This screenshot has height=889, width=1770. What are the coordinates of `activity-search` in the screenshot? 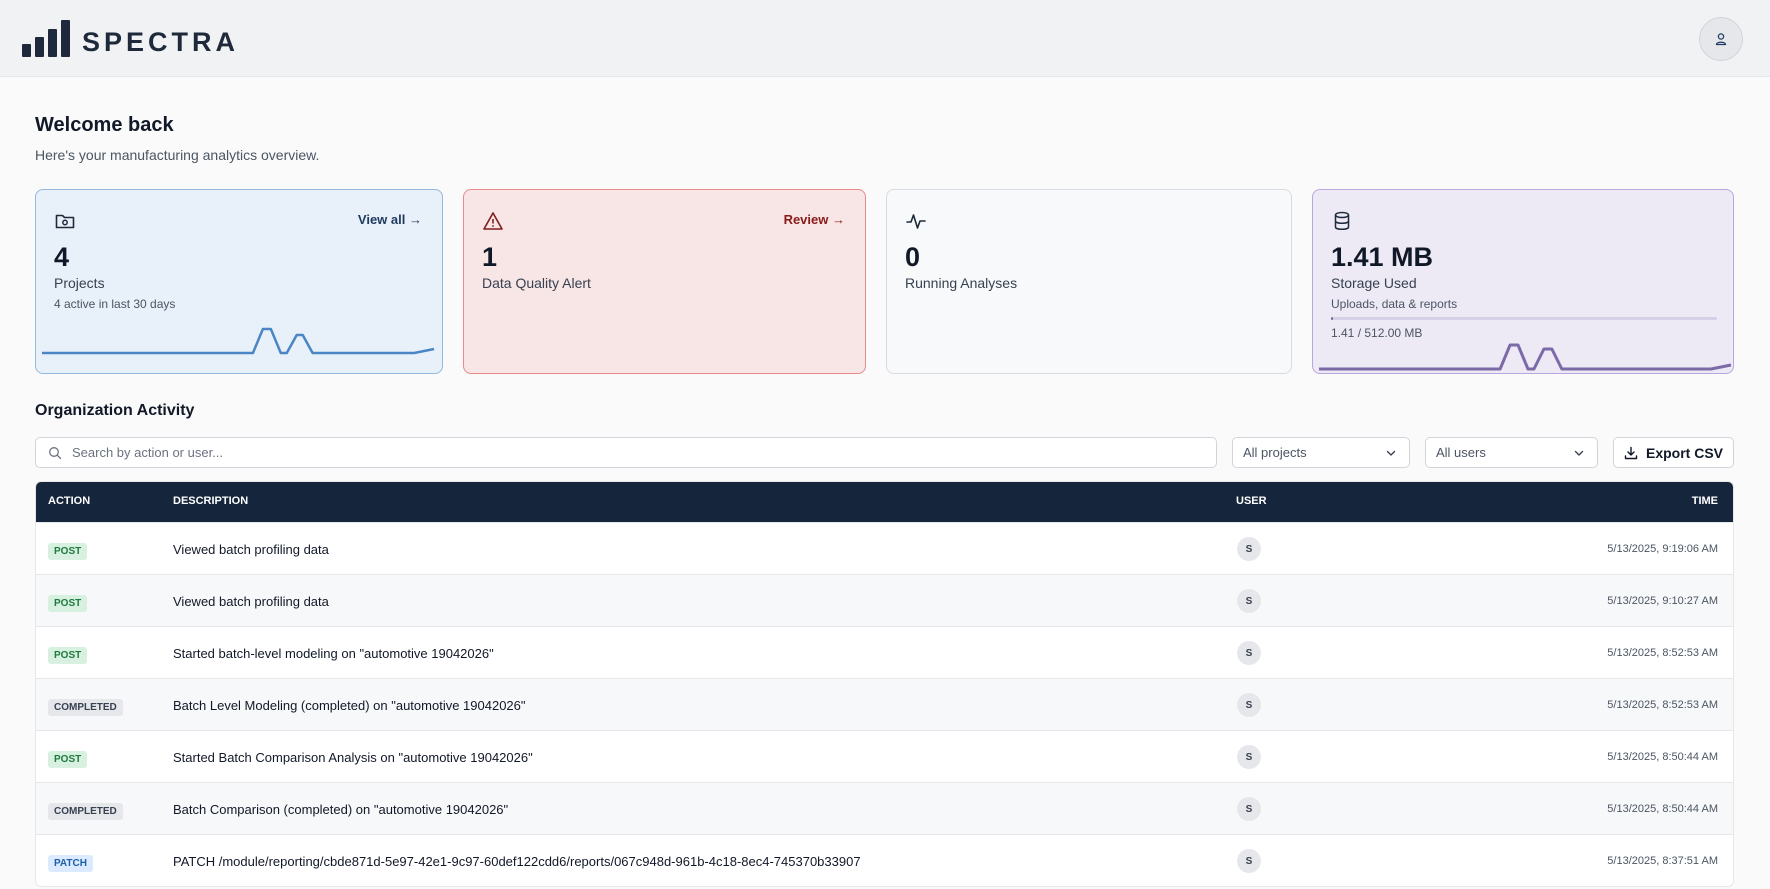 It's located at (626, 452).